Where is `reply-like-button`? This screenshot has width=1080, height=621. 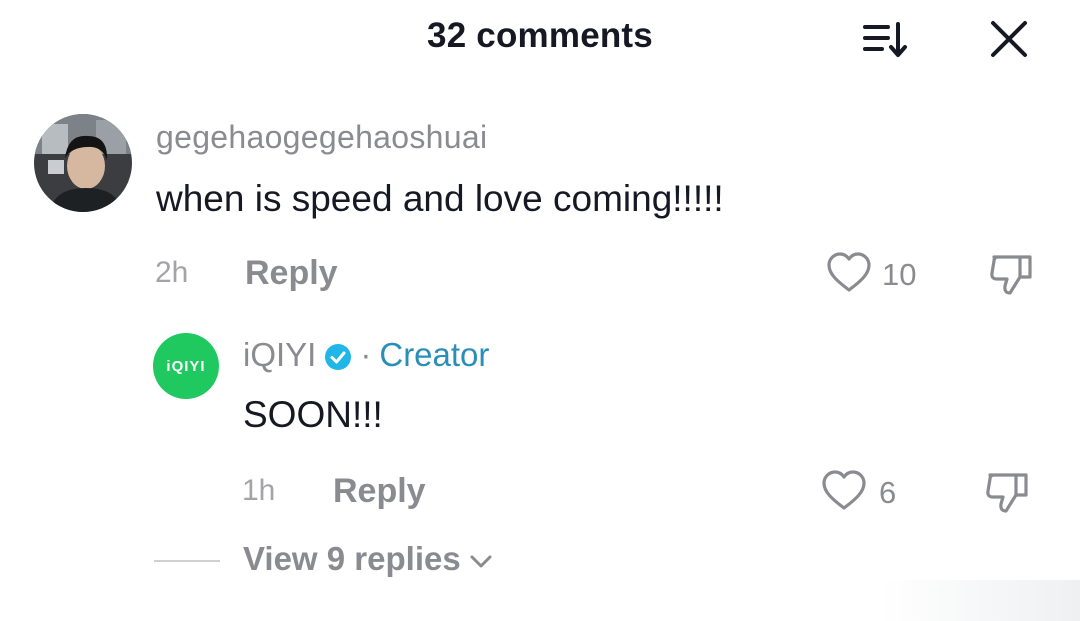
reply-like-button is located at coordinates (844, 491).